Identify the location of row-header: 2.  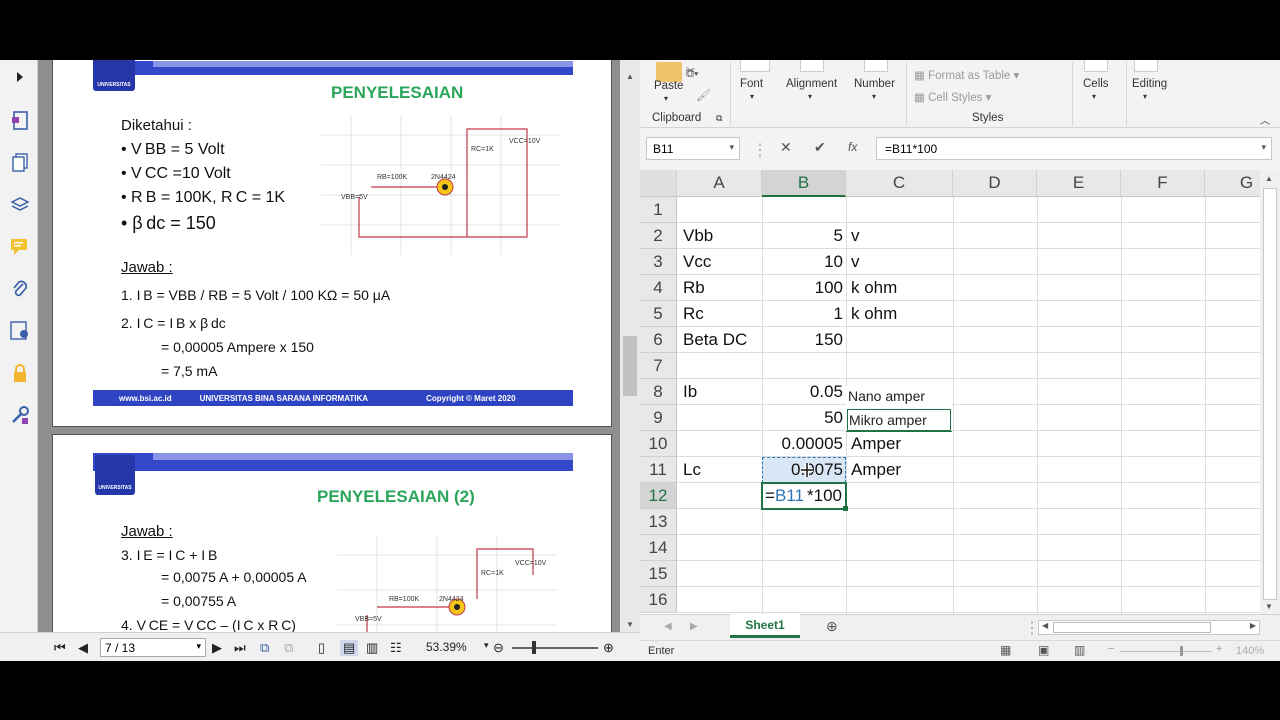
(658, 236).